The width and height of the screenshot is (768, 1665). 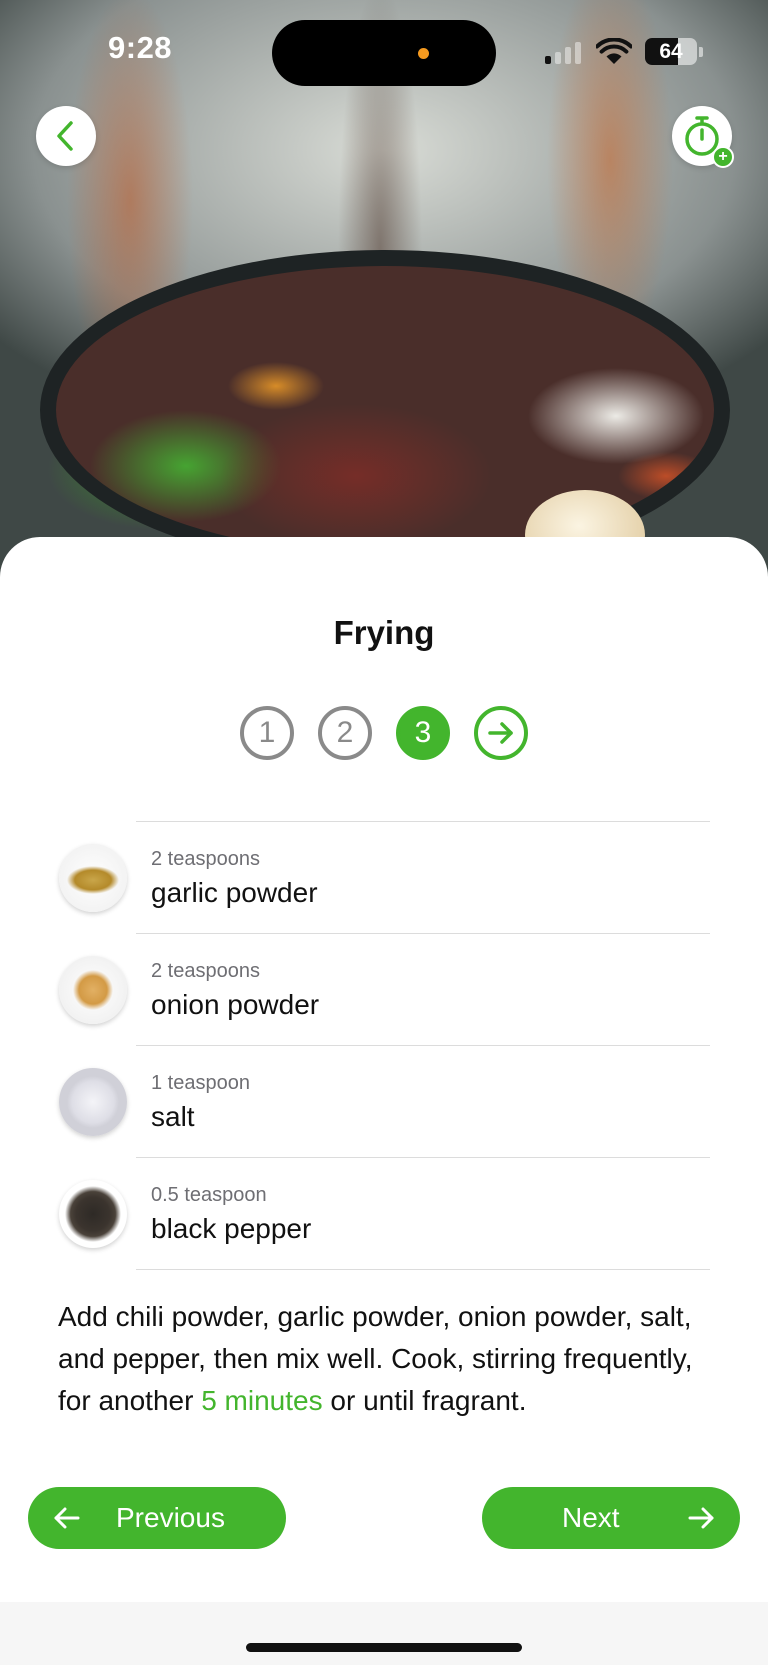 I want to click on garlic-powder-thumbnail, so click(x=93, y=878).